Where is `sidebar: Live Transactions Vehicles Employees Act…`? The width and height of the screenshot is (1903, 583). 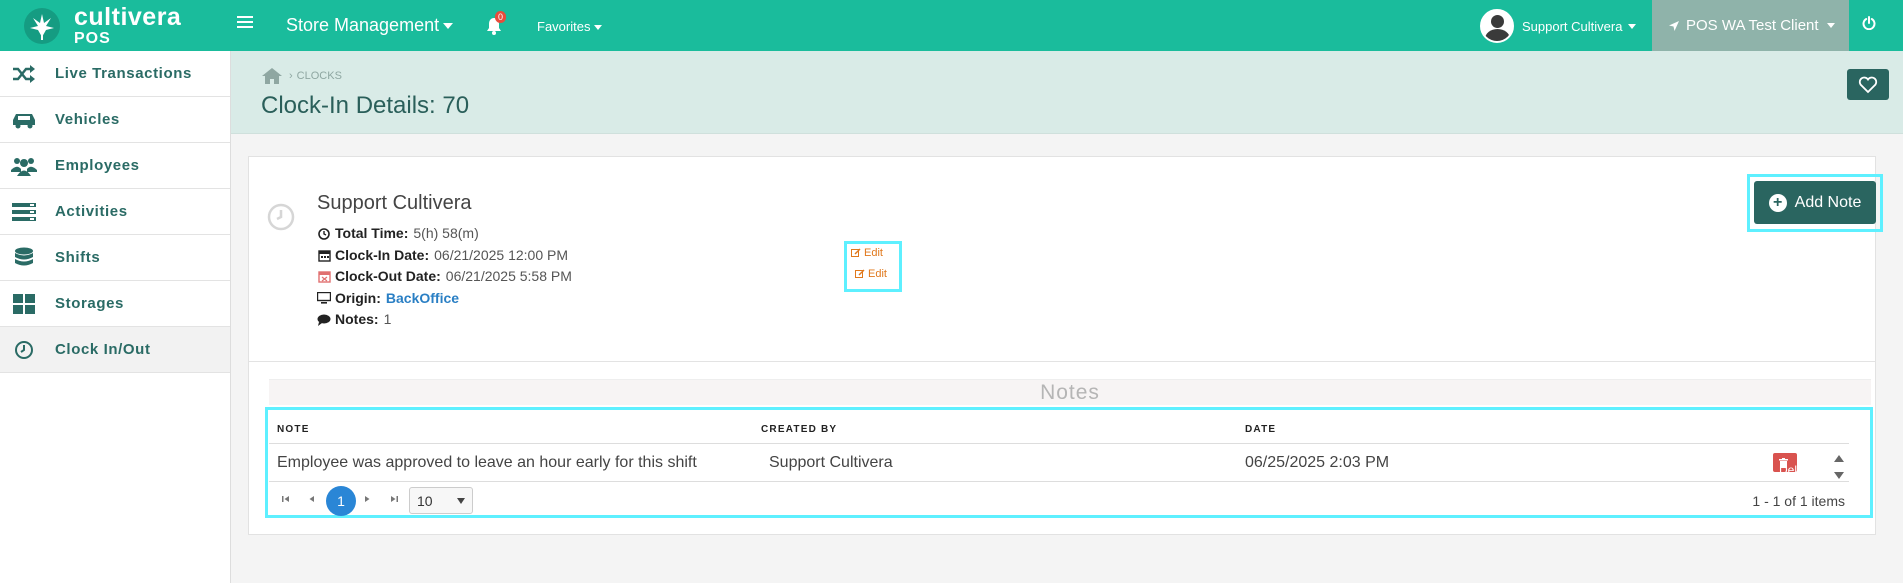
sidebar: Live Transactions Vehicles Employees Act… is located at coordinates (115, 317).